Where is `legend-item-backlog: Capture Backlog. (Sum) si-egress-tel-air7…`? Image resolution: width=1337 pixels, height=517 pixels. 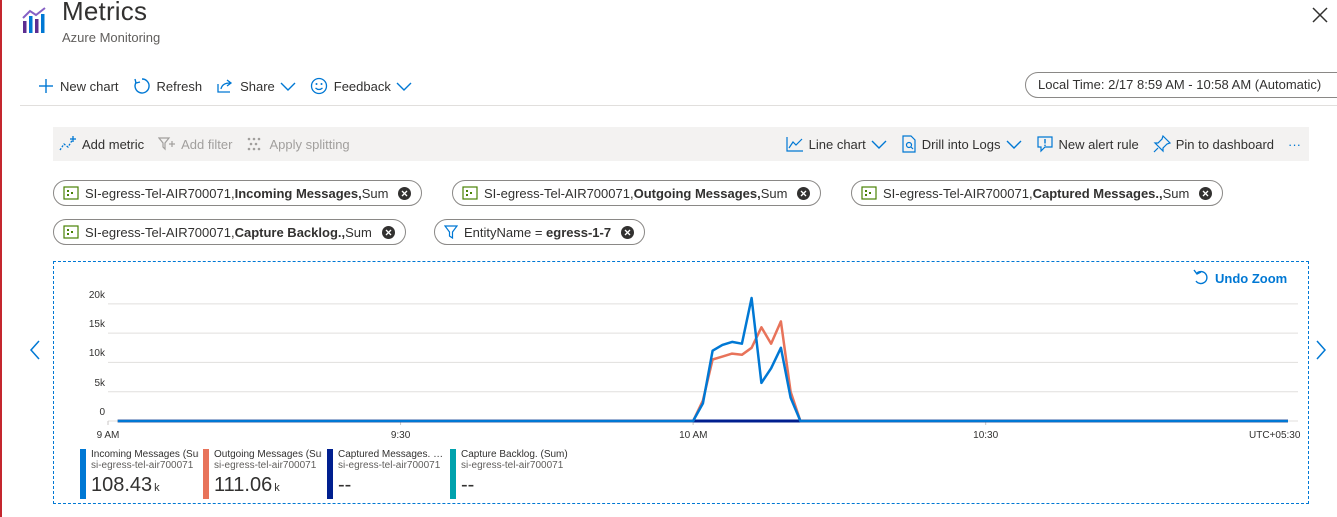 legend-item-backlog: Capture Backlog. (Sum) si-egress-tel-air7… is located at coordinates (509, 474).